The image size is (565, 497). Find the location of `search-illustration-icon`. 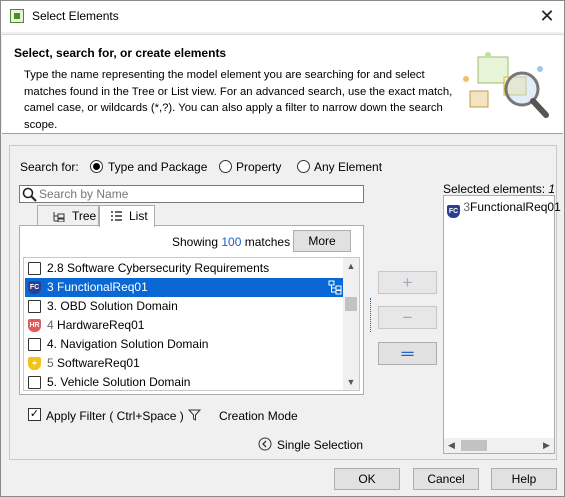

search-illustration-icon is located at coordinates (506, 85).